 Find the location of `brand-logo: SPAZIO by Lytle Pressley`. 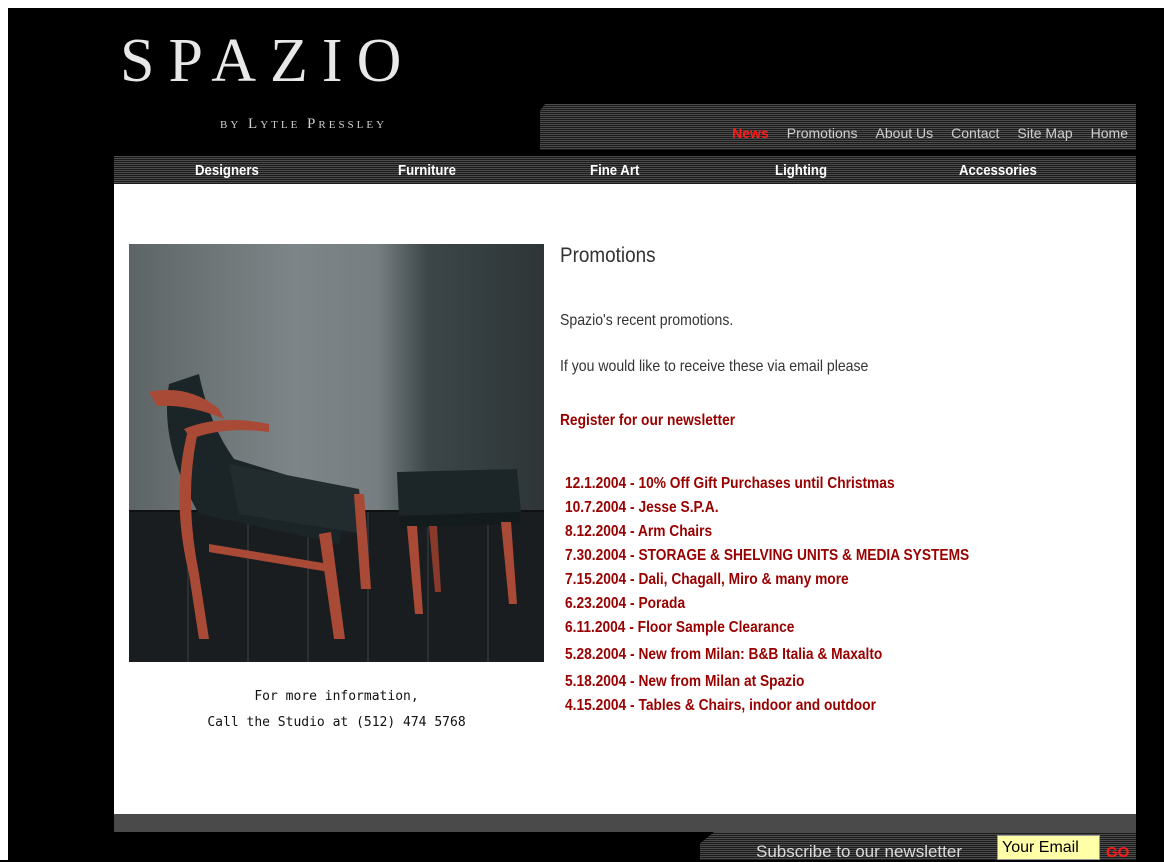

brand-logo: SPAZIO by Lytle Pressley is located at coordinates (286, 90).